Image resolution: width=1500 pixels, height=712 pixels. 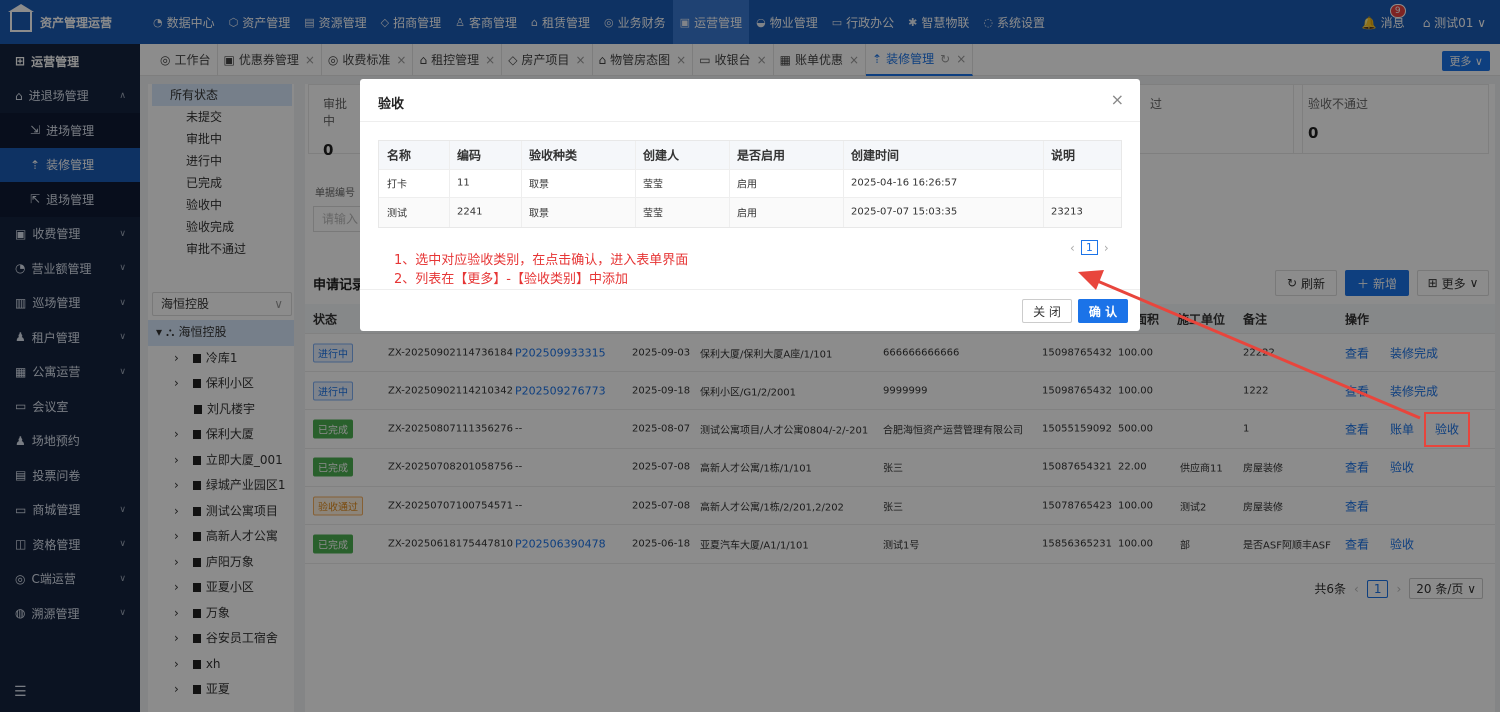 I want to click on modal-page-number: 1, so click(x=1089, y=247).